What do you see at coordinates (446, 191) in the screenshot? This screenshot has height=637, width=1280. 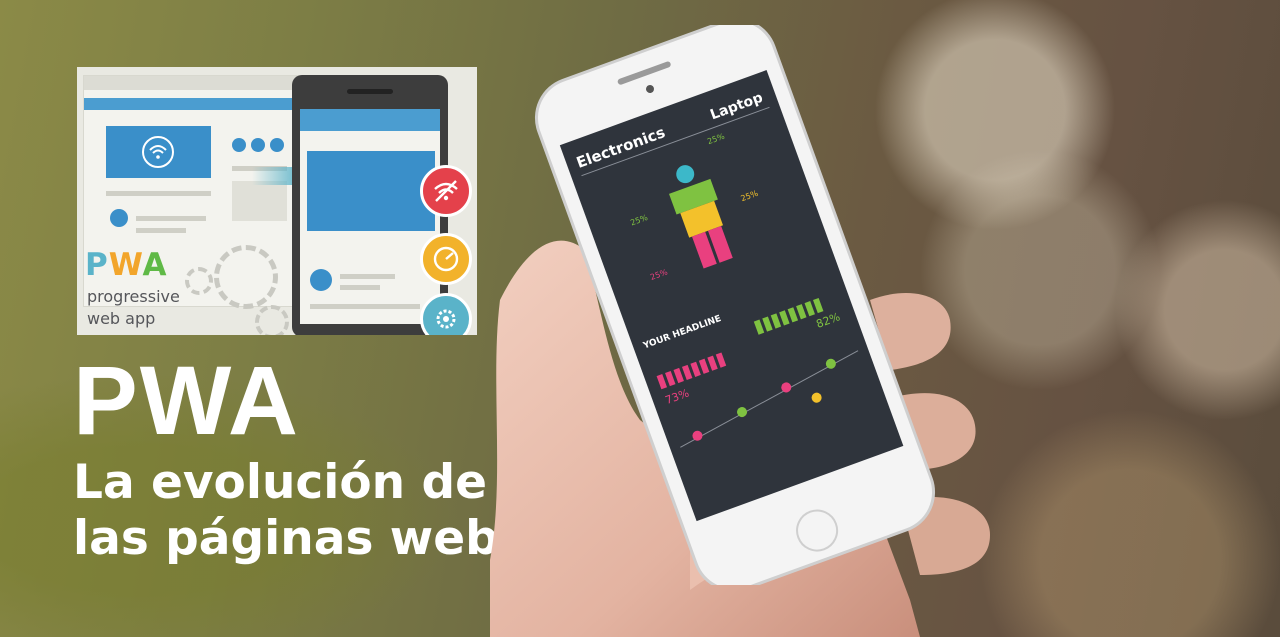 I see `no-wifi-icon` at bounding box center [446, 191].